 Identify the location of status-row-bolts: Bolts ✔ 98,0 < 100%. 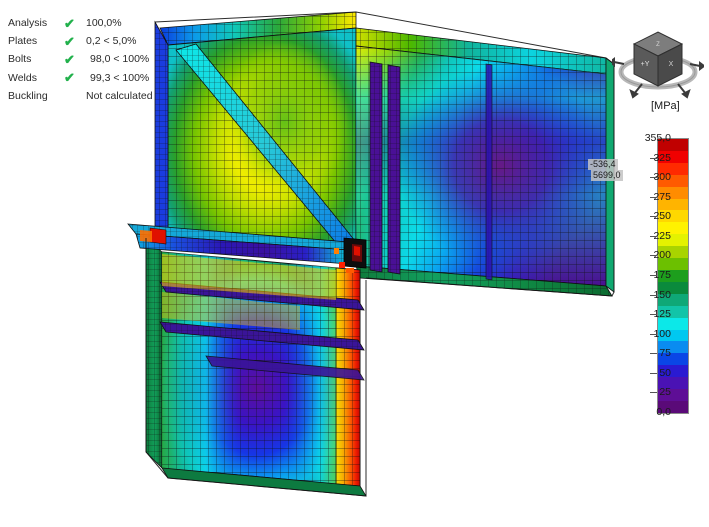
(80, 59).